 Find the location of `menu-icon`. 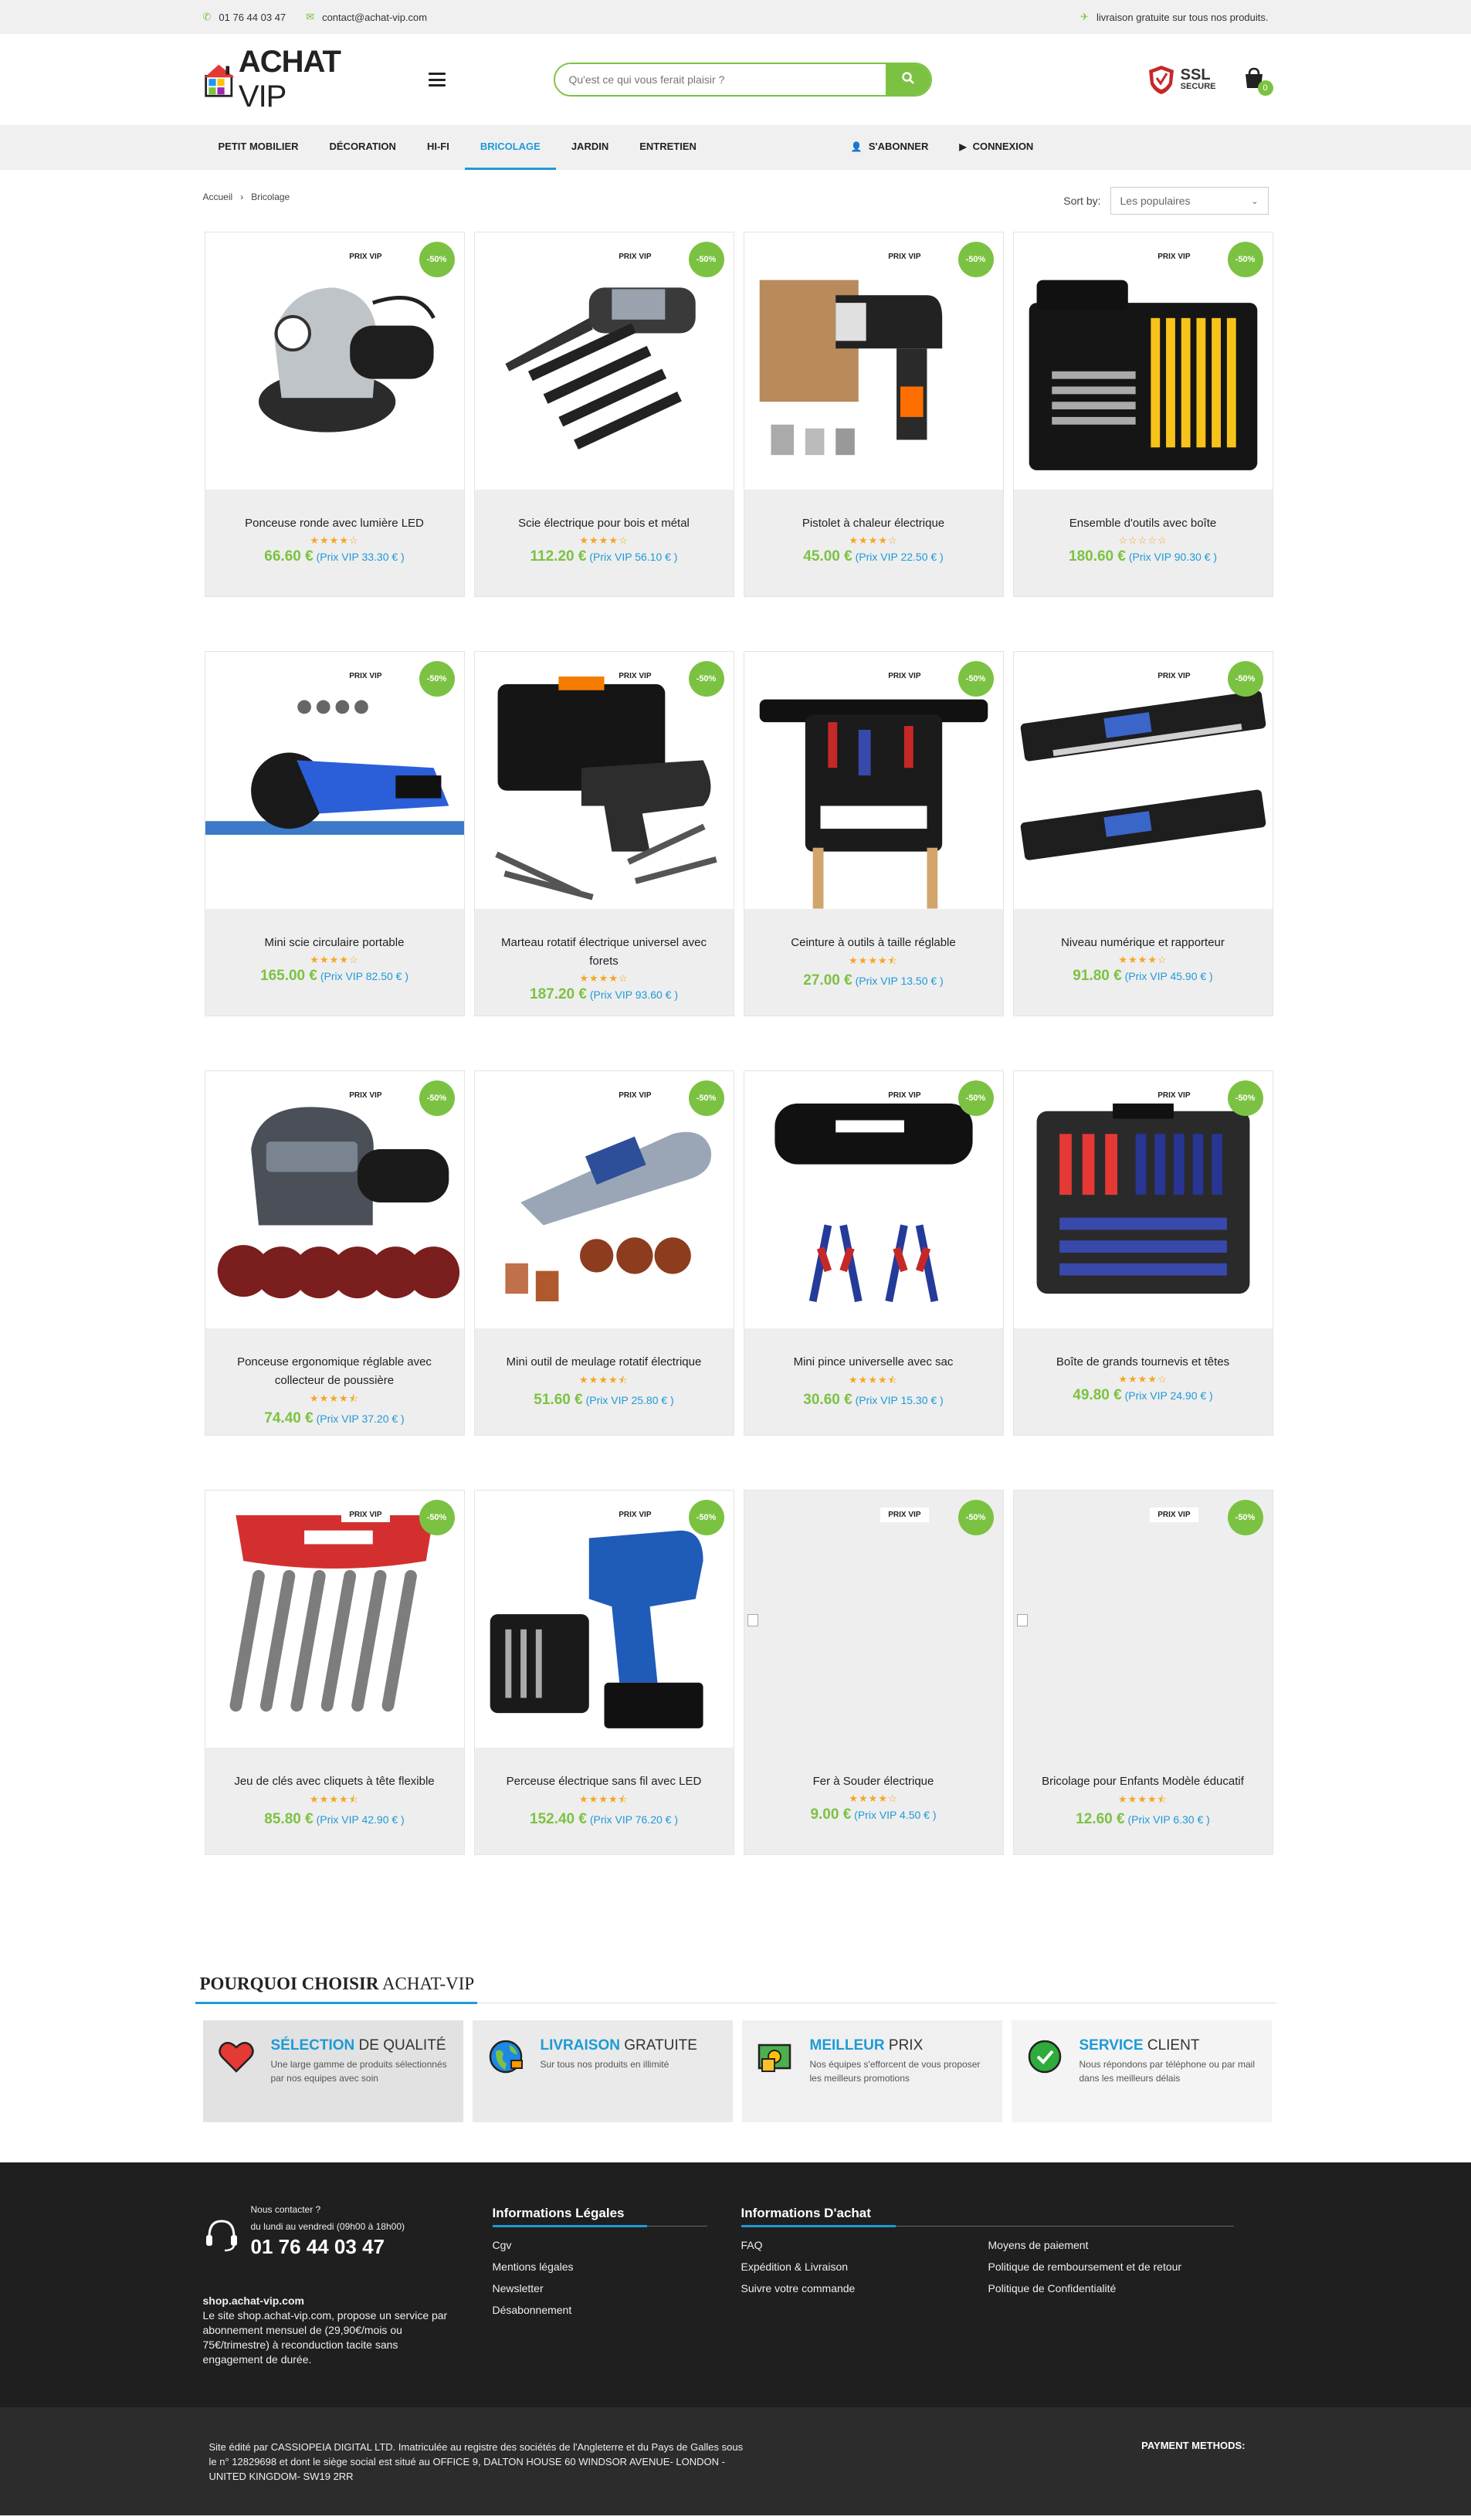

menu-icon is located at coordinates (437, 79).